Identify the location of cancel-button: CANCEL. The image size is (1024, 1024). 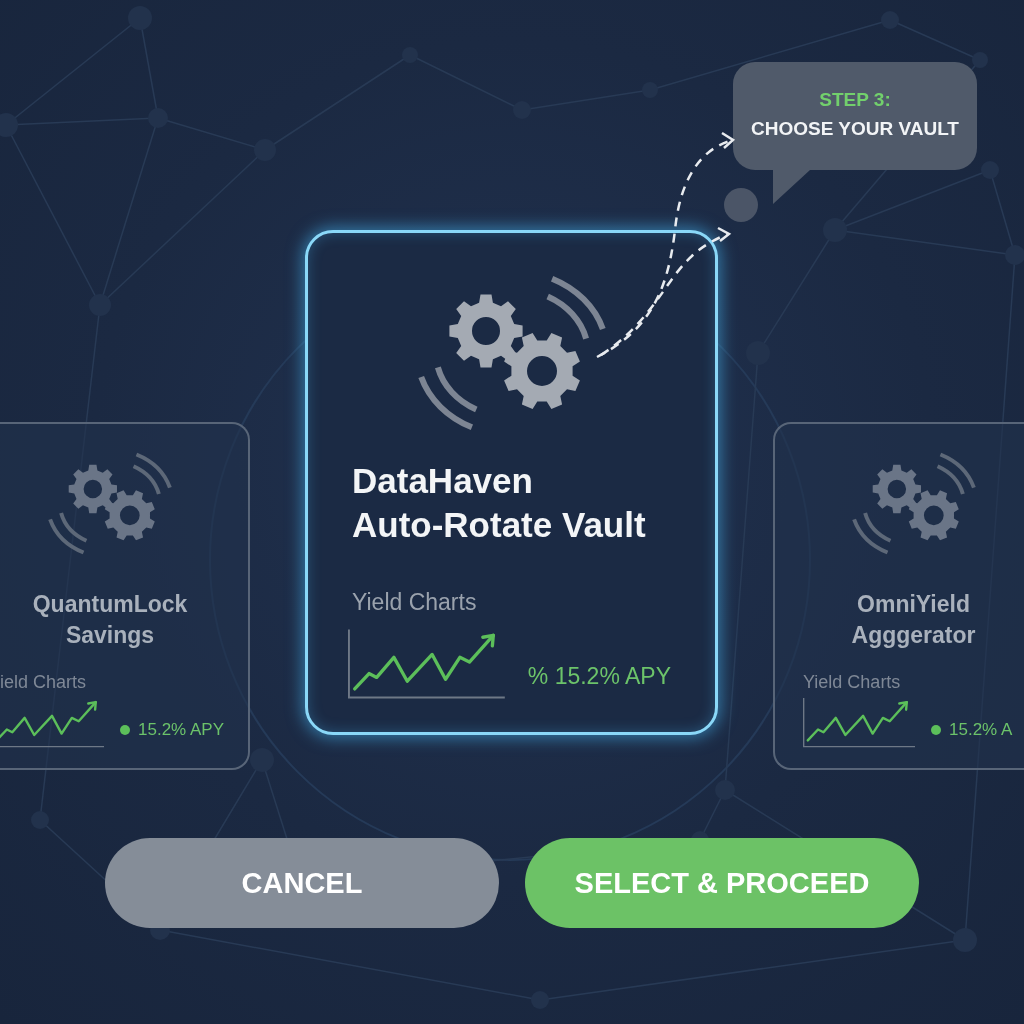
(302, 883).